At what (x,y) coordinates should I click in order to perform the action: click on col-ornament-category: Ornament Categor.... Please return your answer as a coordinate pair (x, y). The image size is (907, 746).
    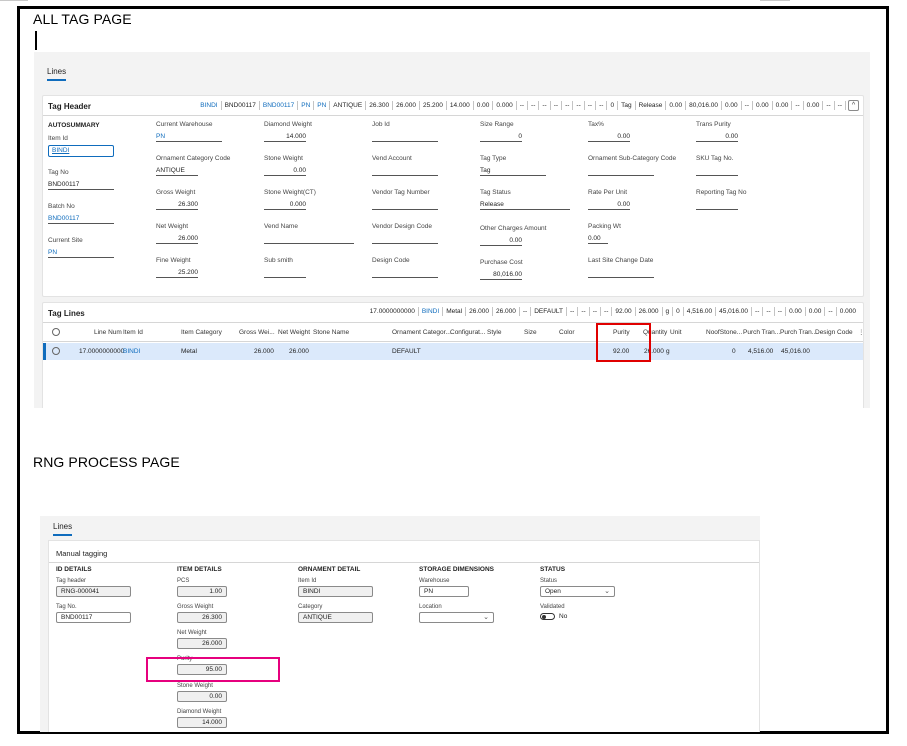
    Looking at the image, I should click on (421, 332).